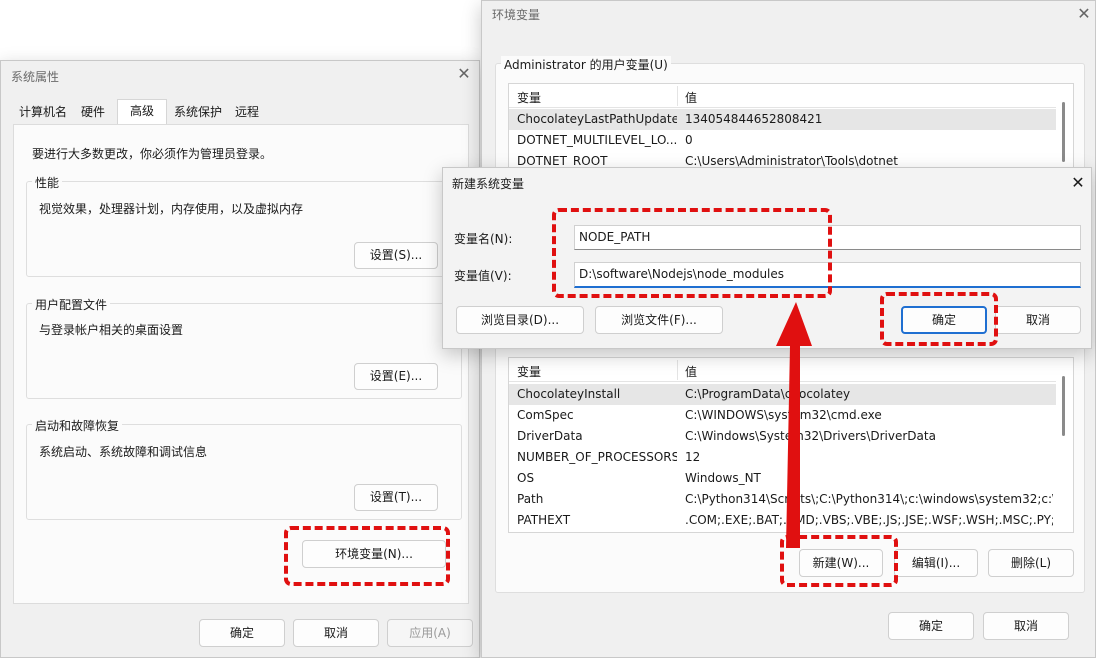  I want to click on variable-value: 12, so click(693, 457).